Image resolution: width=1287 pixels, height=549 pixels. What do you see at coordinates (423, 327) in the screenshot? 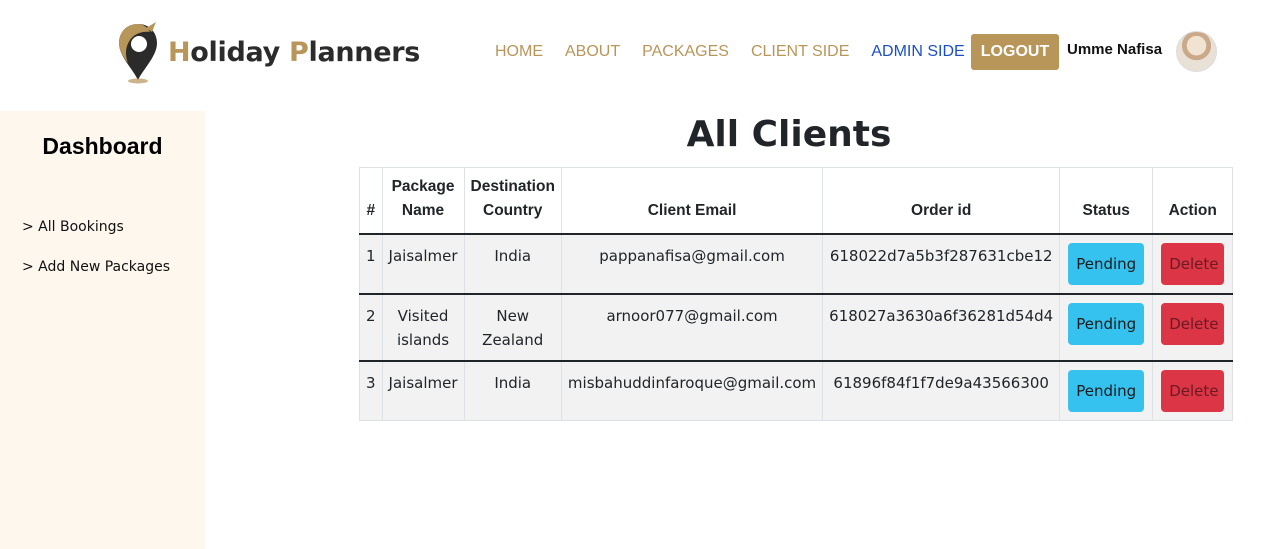
I see `package-name: Visited islands` at bounding box center [423, 327].